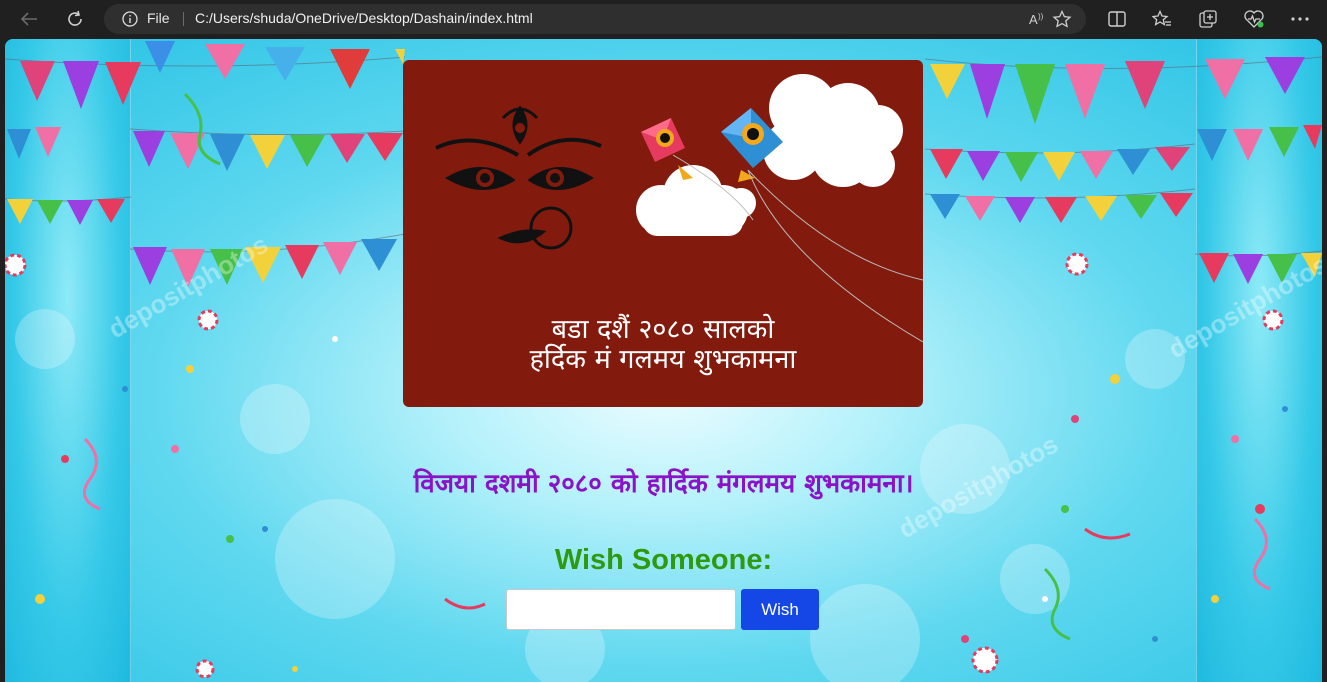 The width and height of the screenshot is (1327, 682). Describe the element at coordinates (75, 19) in the screenshot. I see `reload-icon` at that location.